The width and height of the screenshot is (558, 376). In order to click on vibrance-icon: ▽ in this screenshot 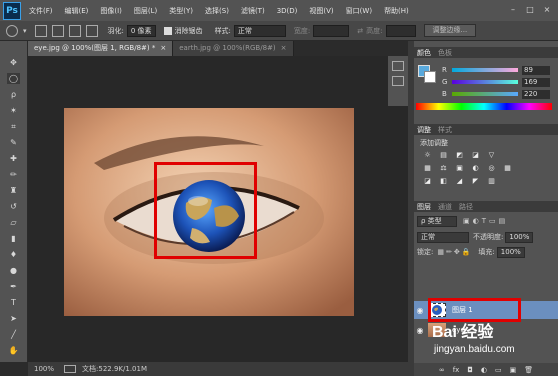, I will do `click(491, 155)`.